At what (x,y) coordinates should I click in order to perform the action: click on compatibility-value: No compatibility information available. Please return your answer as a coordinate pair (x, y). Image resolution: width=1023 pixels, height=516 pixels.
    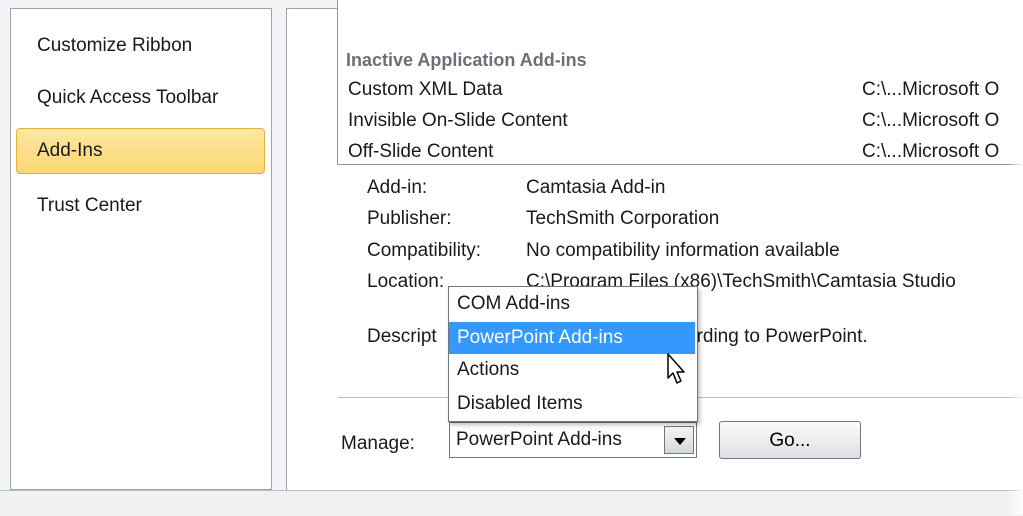
    Looking at the image, I should click on (683, 250).